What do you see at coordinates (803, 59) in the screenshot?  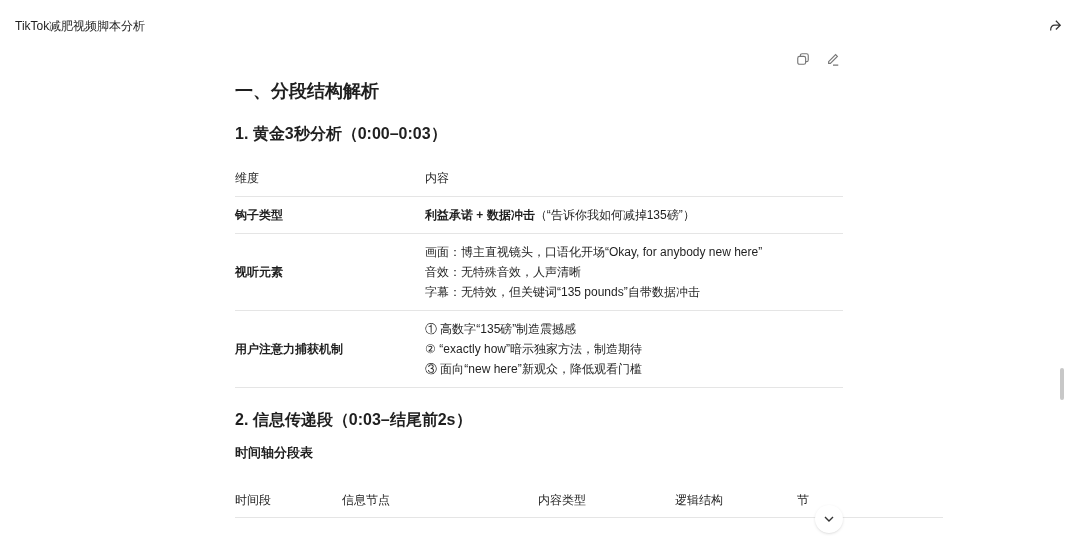 I see `copy-icon` at bounding box center [803, 59].